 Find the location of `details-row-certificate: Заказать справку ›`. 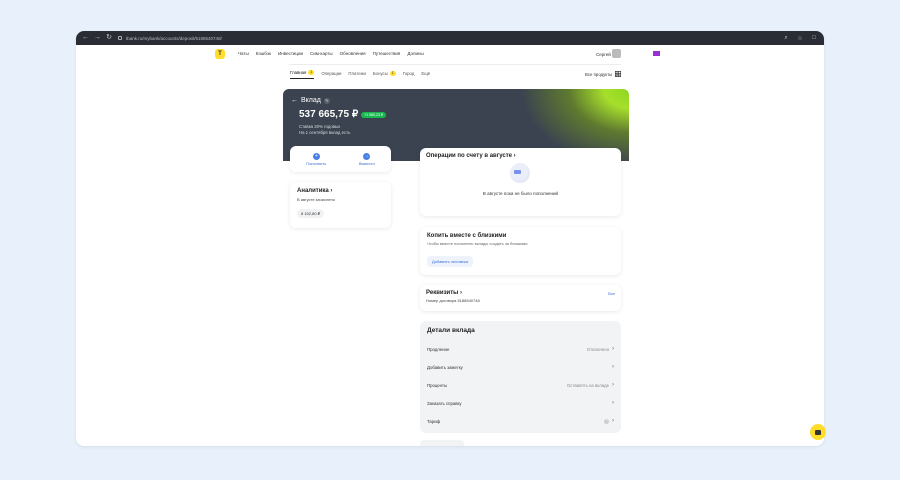

details-row-certificate: Заказать справку › is located at coordinates (520, 403).